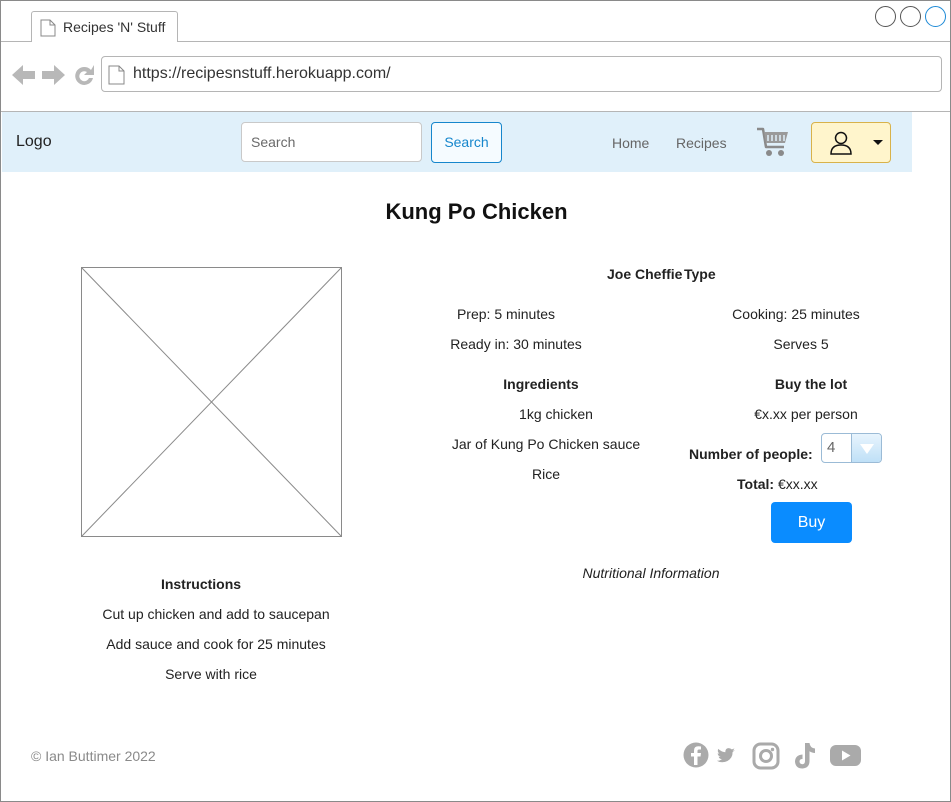 The image size is (951, 802). What do you see at coordinates (773, 144) in the screenshot?
I see `shopping-cart-icon` at bounding box center [773, 144].